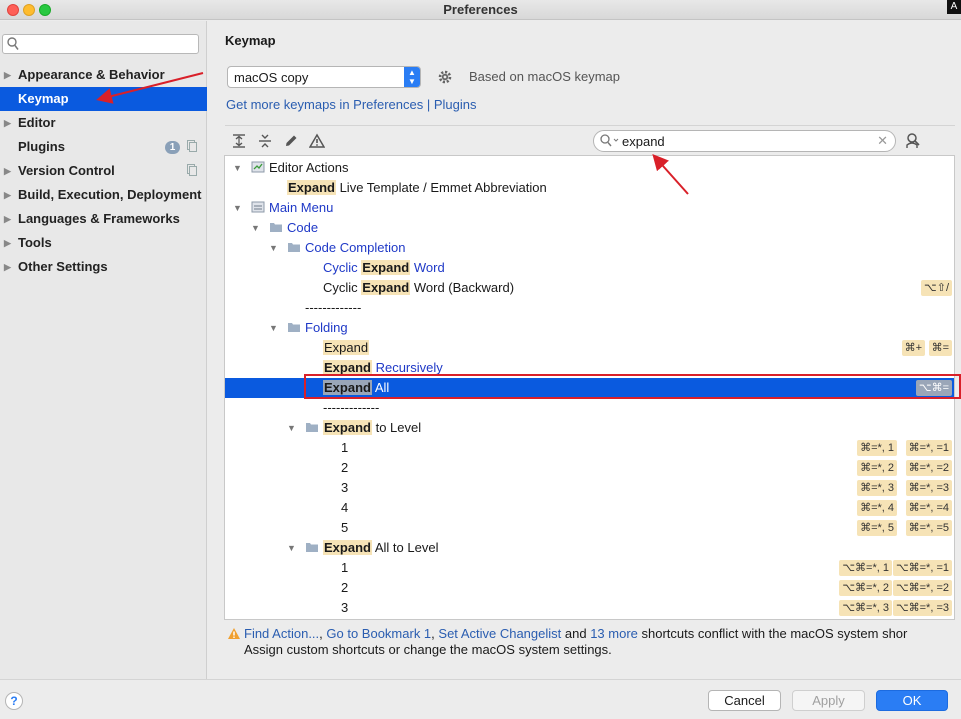  Describe the element at coordinates (499, 633) in the screenshot. I see `set-active-changelist-link: Set Active Changelist` at that location.